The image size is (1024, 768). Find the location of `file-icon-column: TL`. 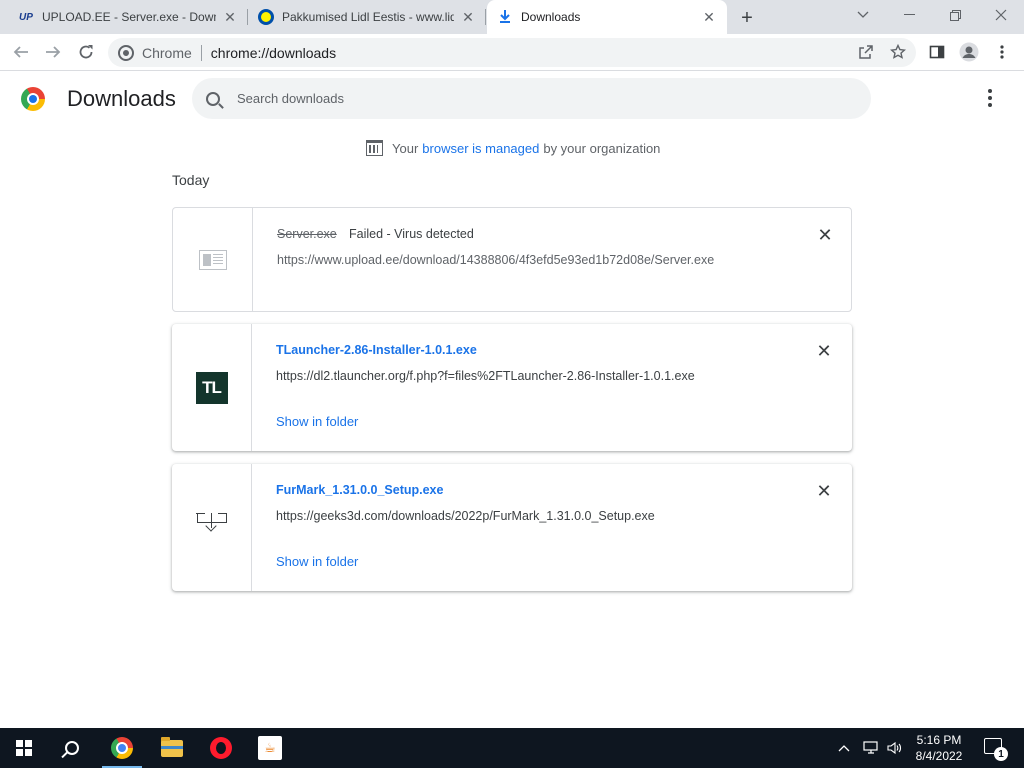

file-icon-column: TL is located at coordinates (212, 387).